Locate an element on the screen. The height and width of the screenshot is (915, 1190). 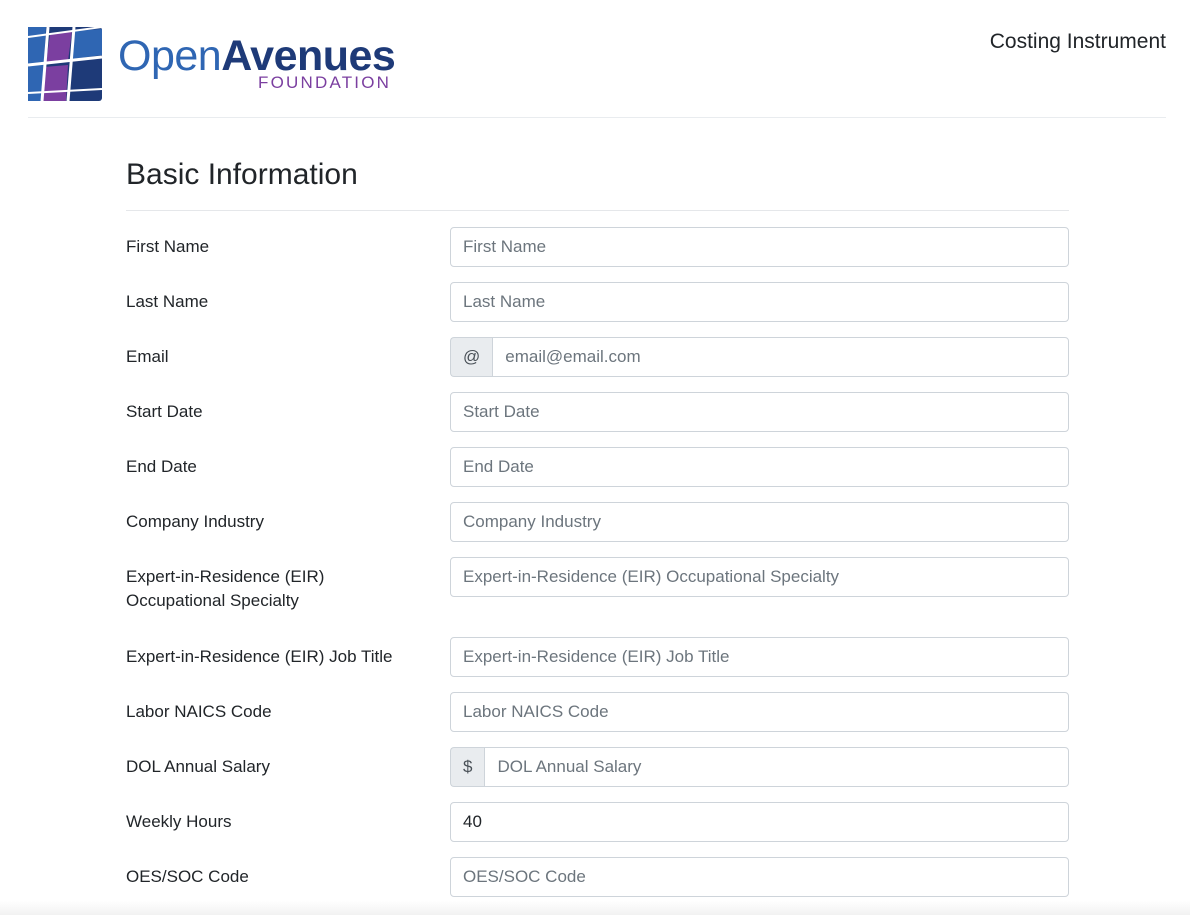
labor-naics-code-control is located at coordinates (759, 712).